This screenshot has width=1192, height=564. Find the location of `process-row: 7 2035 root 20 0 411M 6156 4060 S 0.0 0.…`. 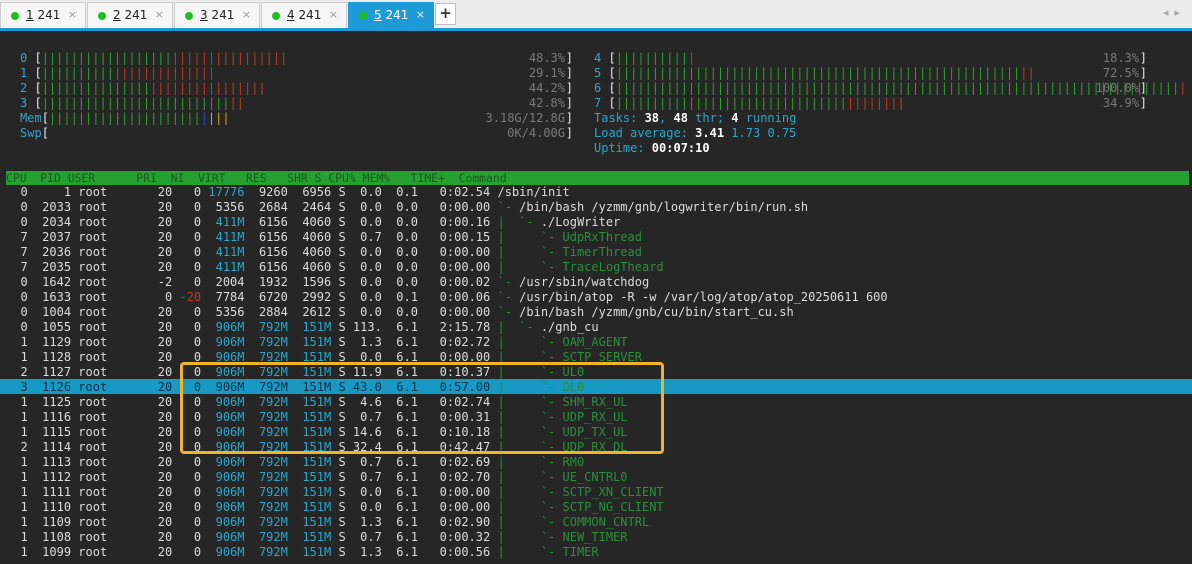

process-row: 7 2035 root 20 0 411M 6156 4060 S 0.0 0.… is located at coordinates (334, 267).